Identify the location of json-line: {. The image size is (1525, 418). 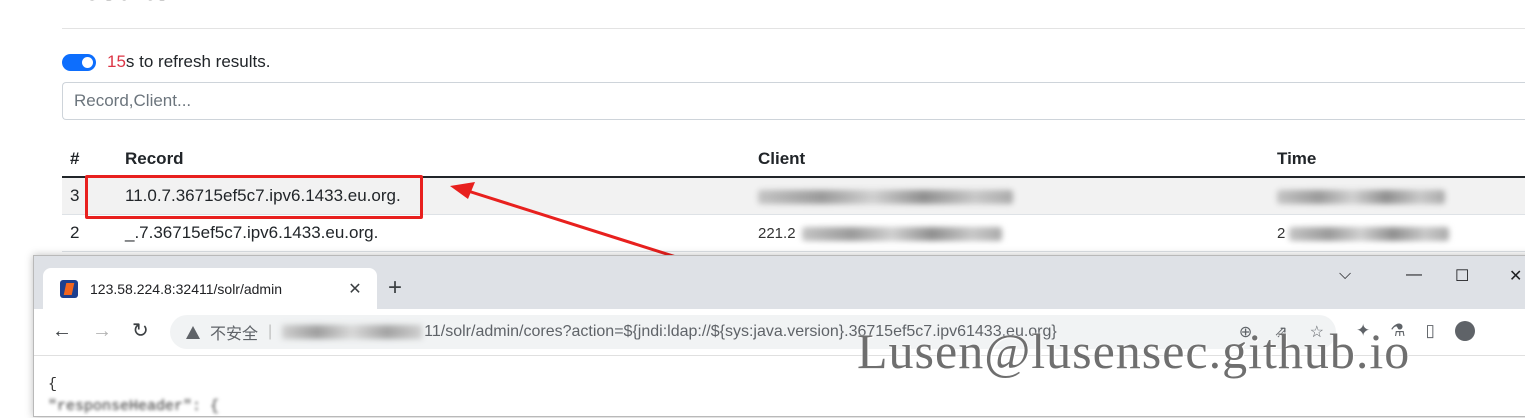
(53, 384).